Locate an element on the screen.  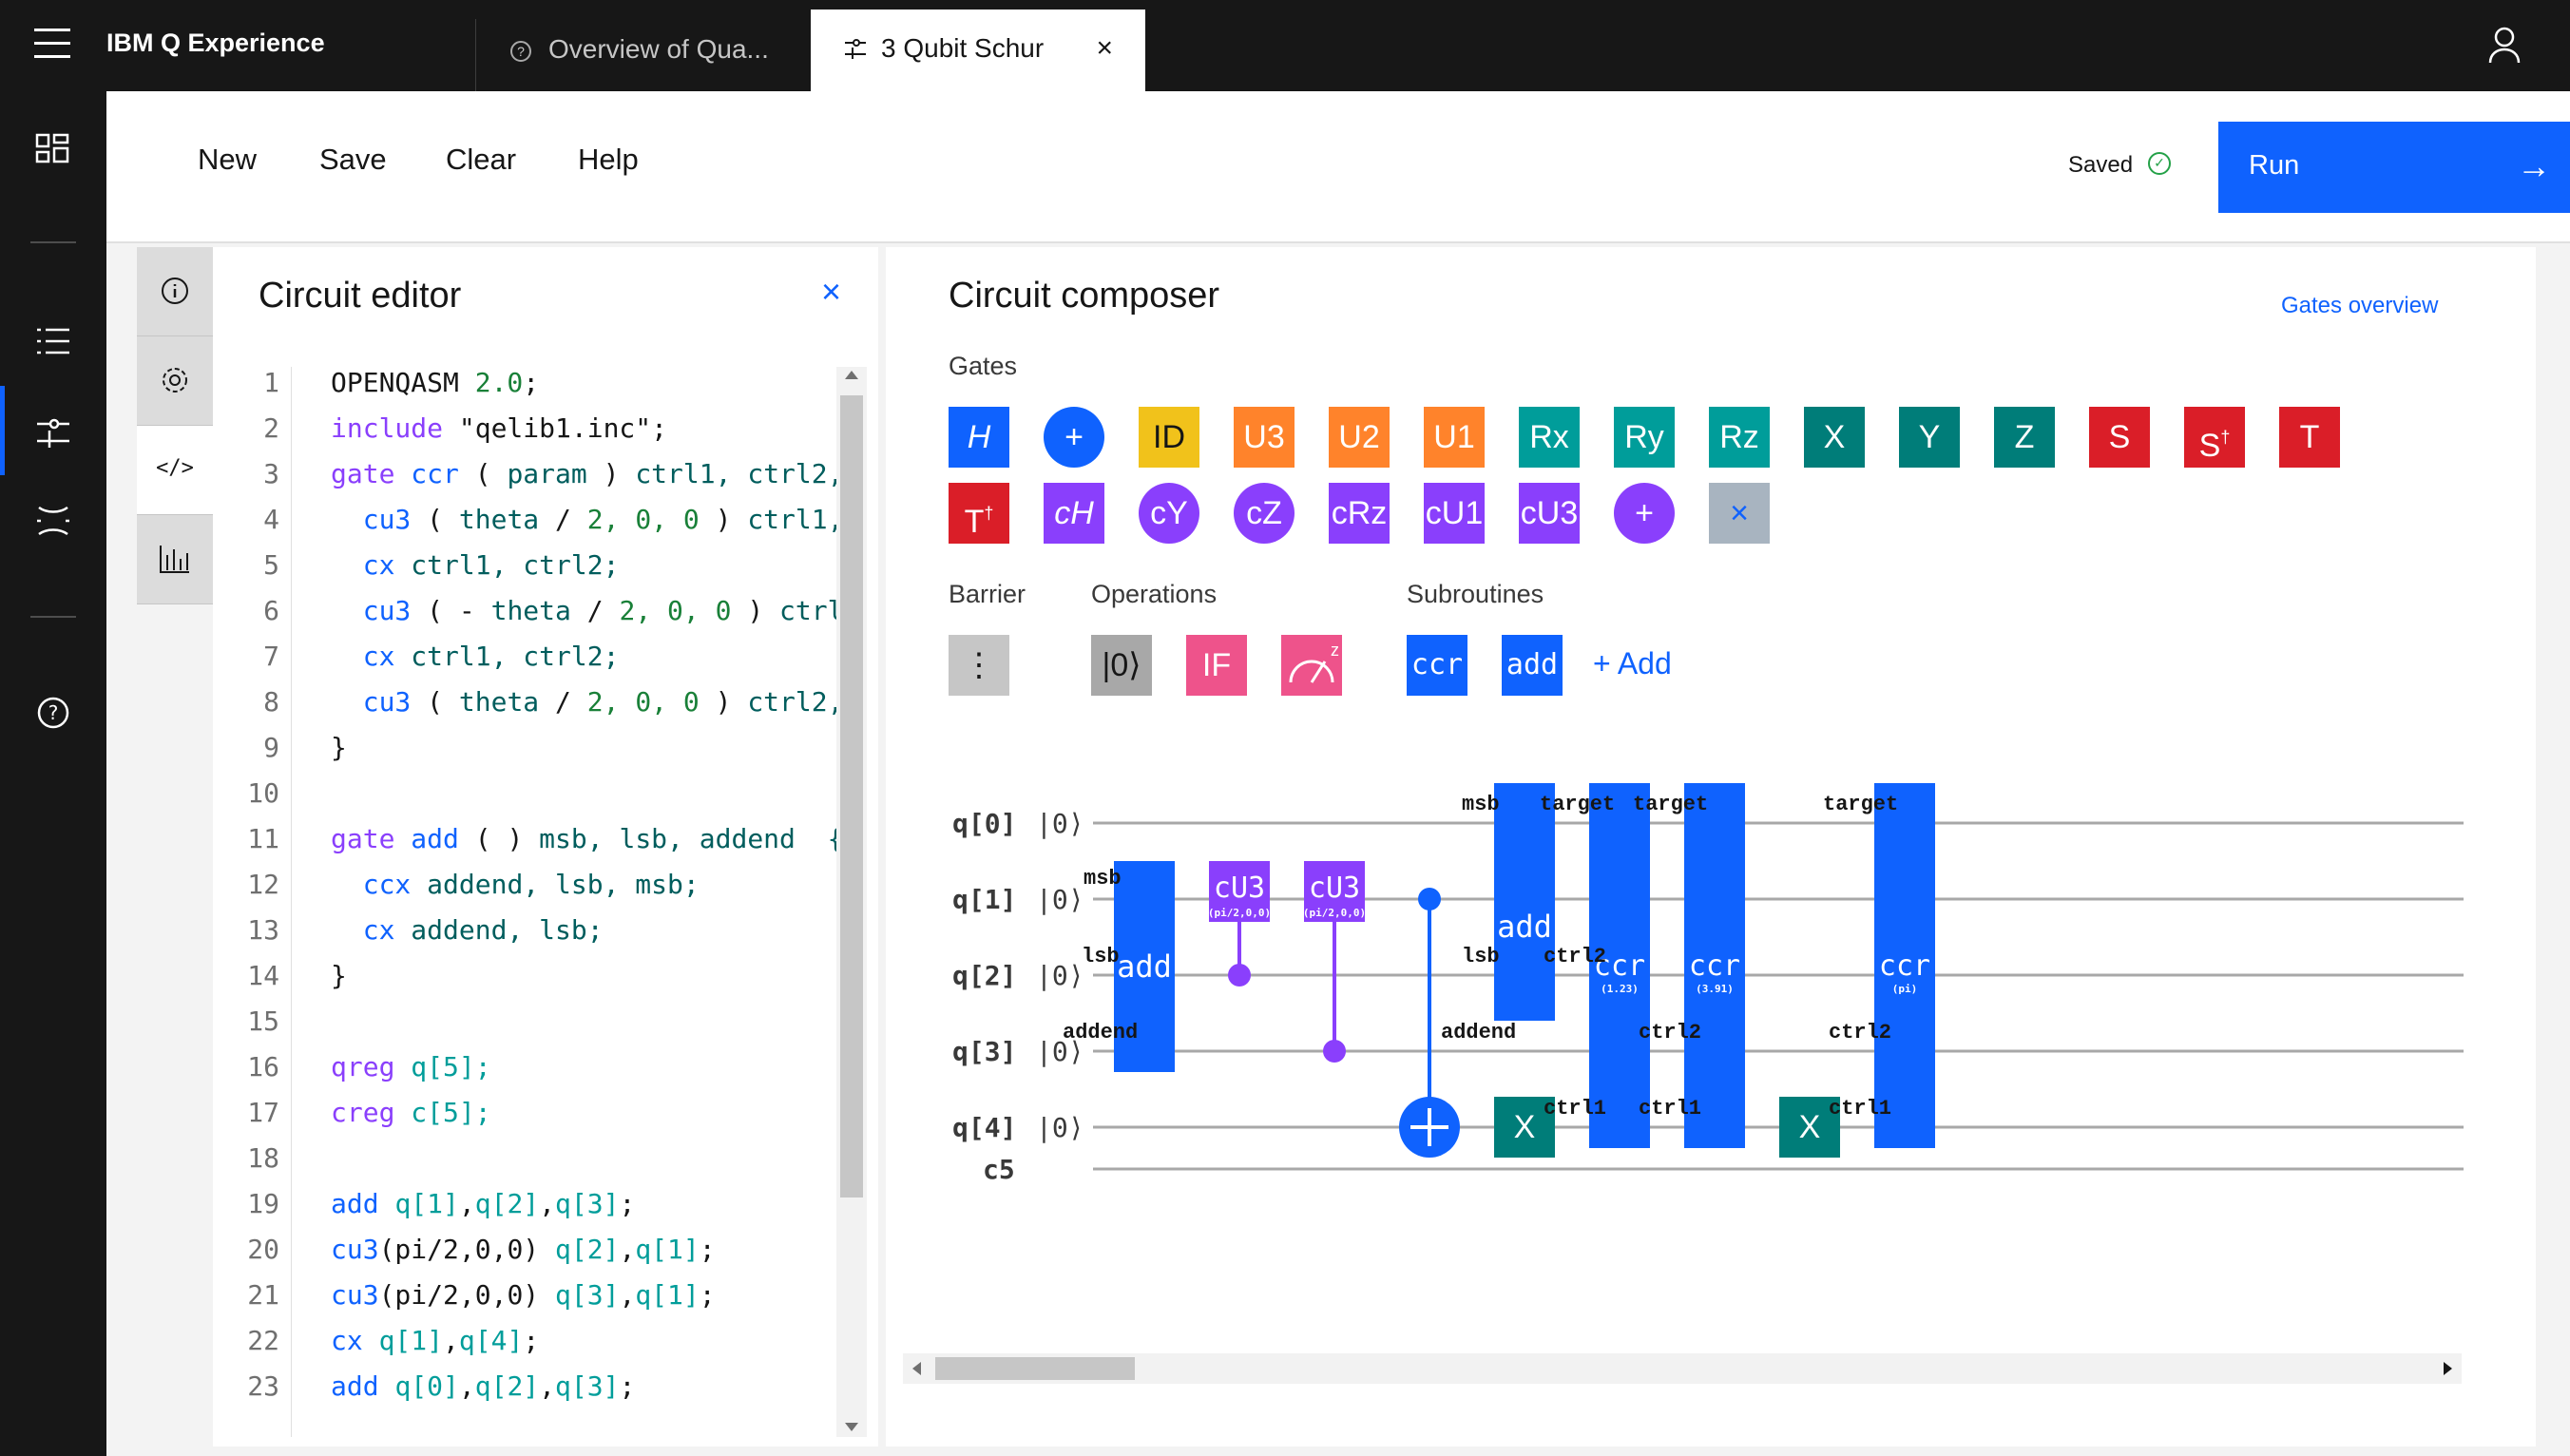
gate-cu3: cU3 is located at coordinates (1549, 513).